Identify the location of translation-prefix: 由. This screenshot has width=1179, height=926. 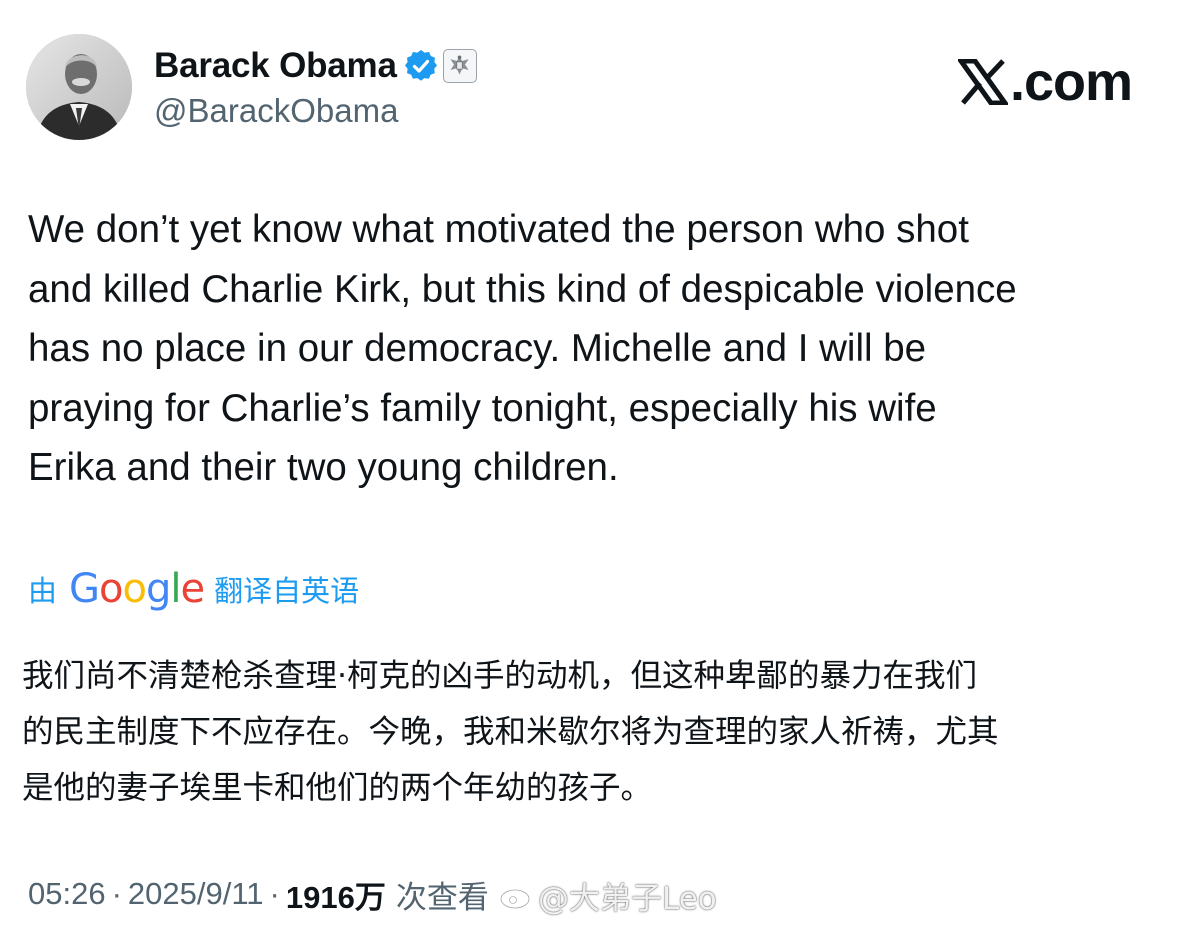
(43, 592).